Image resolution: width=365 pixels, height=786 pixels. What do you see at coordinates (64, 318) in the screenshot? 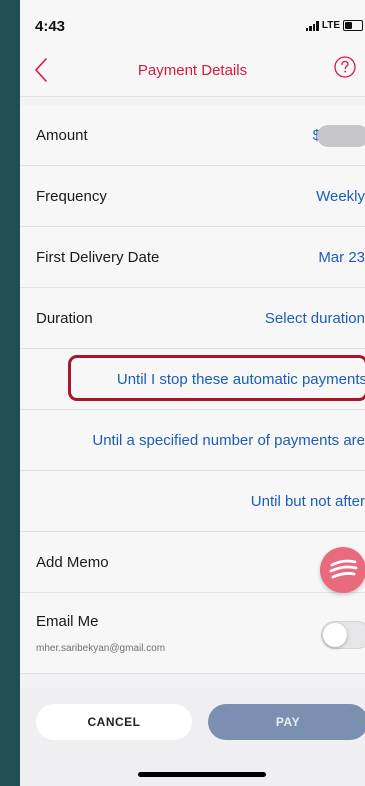
I see `duration-label: Duration` at bounding box center [64, 318].